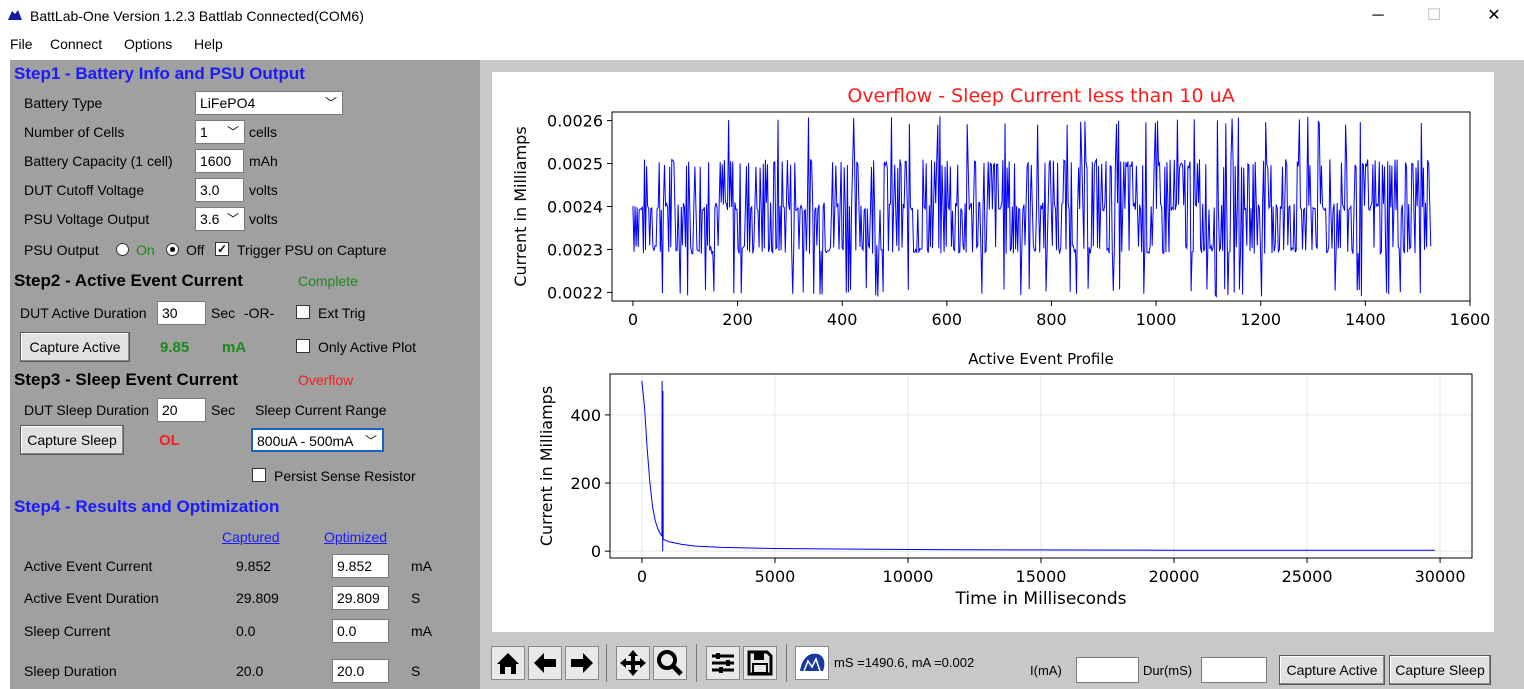 The height and width of the screenshot is (689, 1524). Describe the element at coordinates (326, 380) in the screenshot. I see `step3-status: Overflow` at that location.